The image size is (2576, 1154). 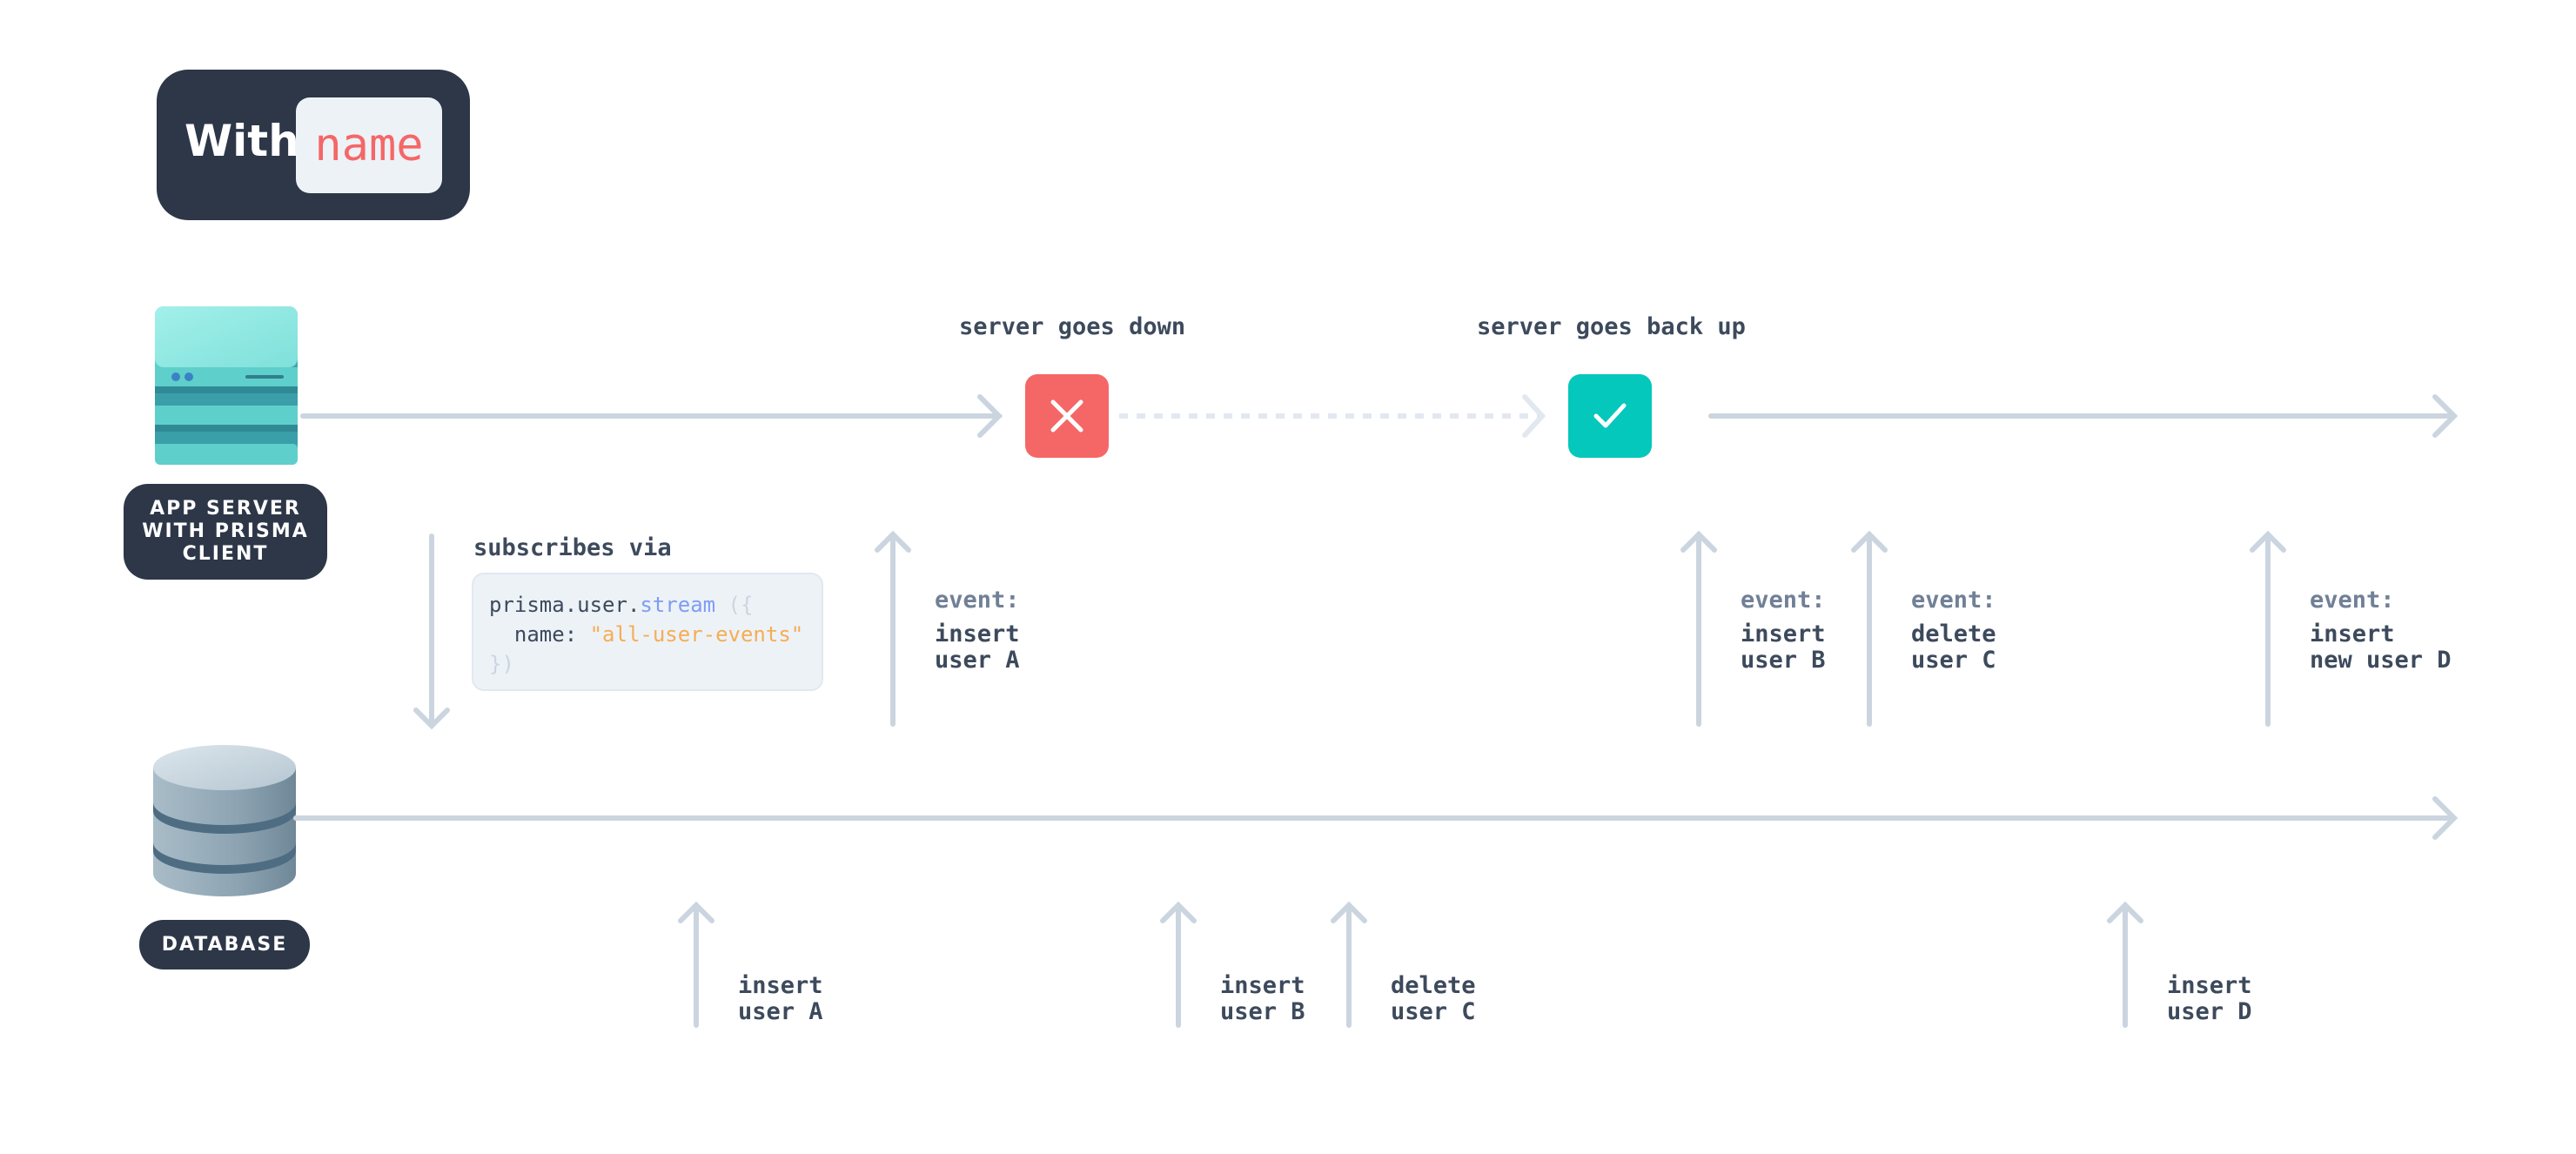 I want to click on db-operation-label: delete user C, so click(x=1433, y=999).